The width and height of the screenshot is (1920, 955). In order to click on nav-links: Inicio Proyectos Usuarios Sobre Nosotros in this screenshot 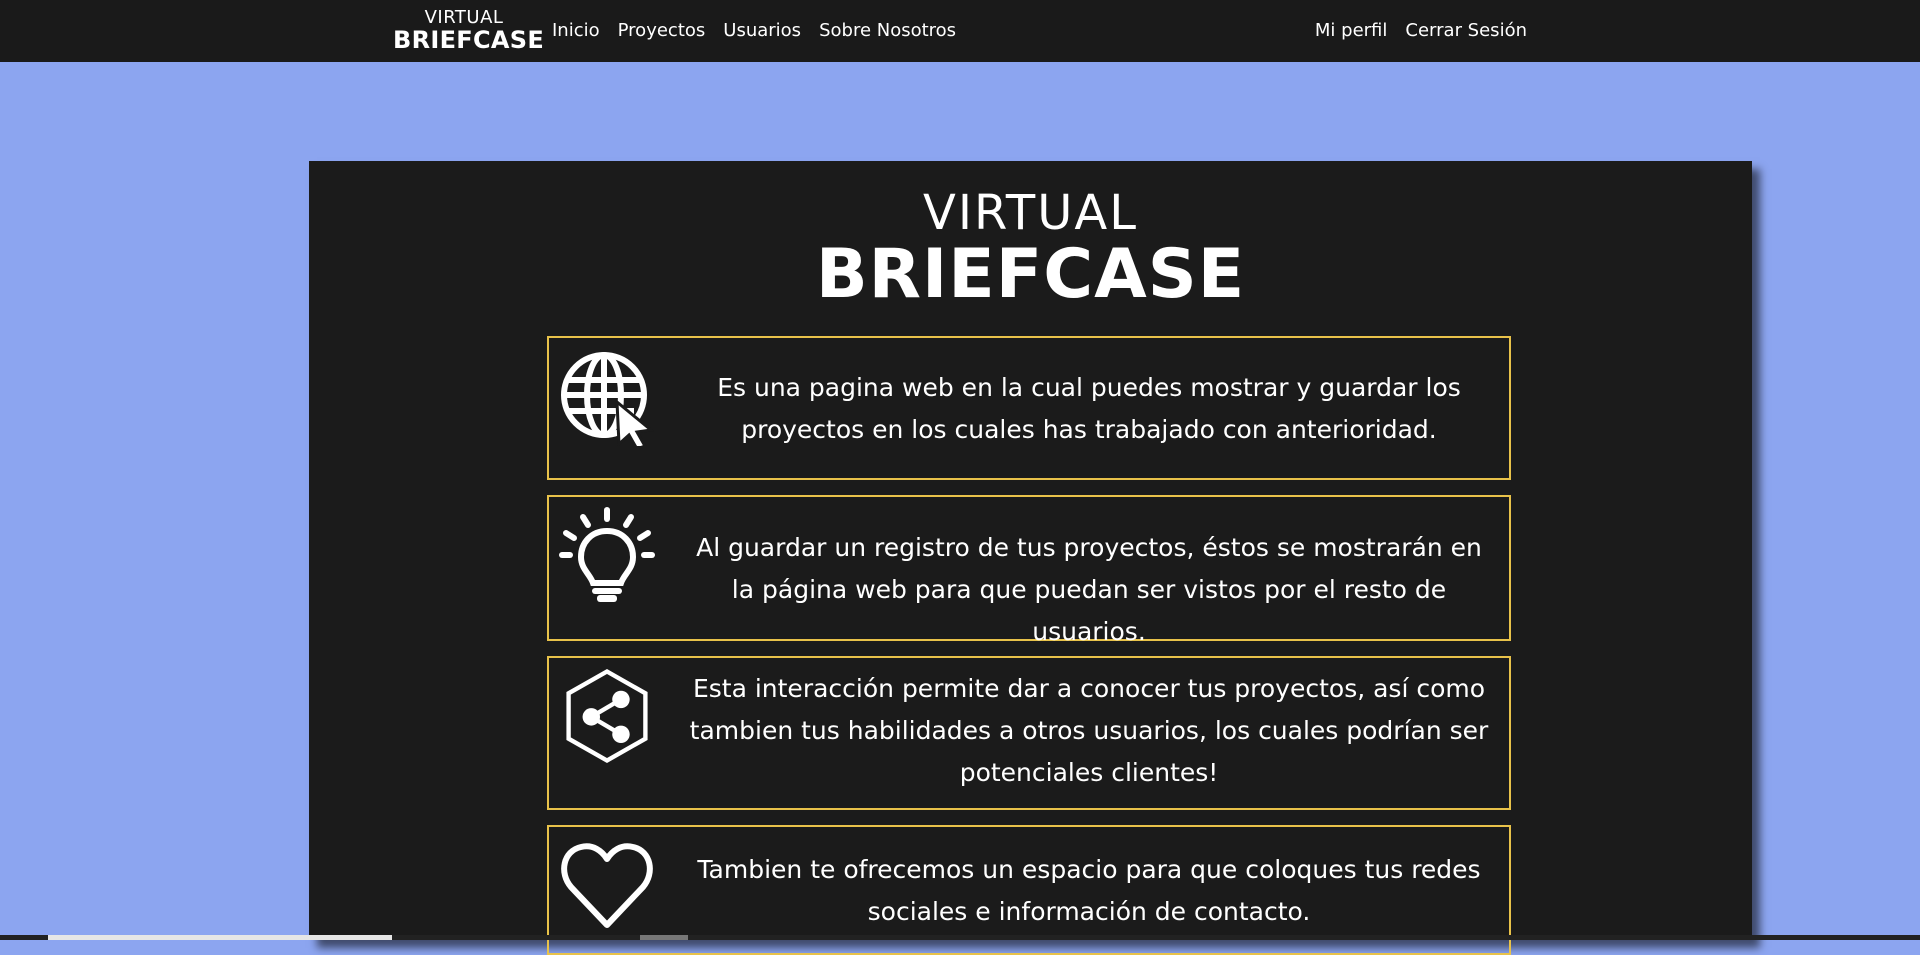, I will do `click(763, 30)`.